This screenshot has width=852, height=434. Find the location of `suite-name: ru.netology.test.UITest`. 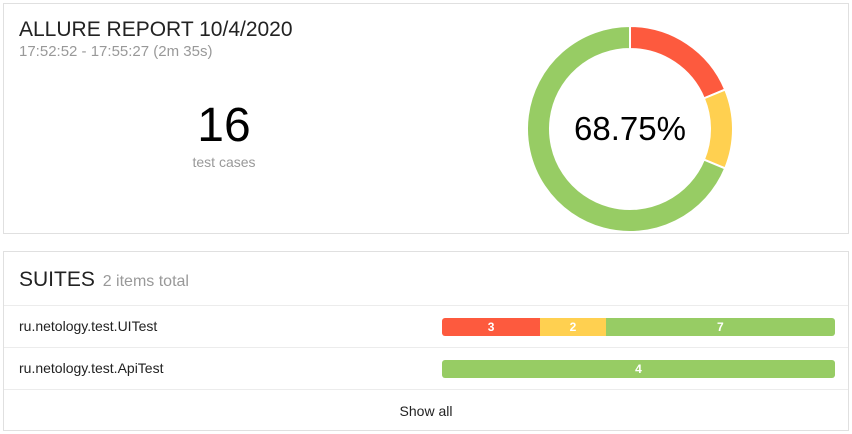

suite-name: ru.netology.test.UITest is located at coordinates (88, 326).